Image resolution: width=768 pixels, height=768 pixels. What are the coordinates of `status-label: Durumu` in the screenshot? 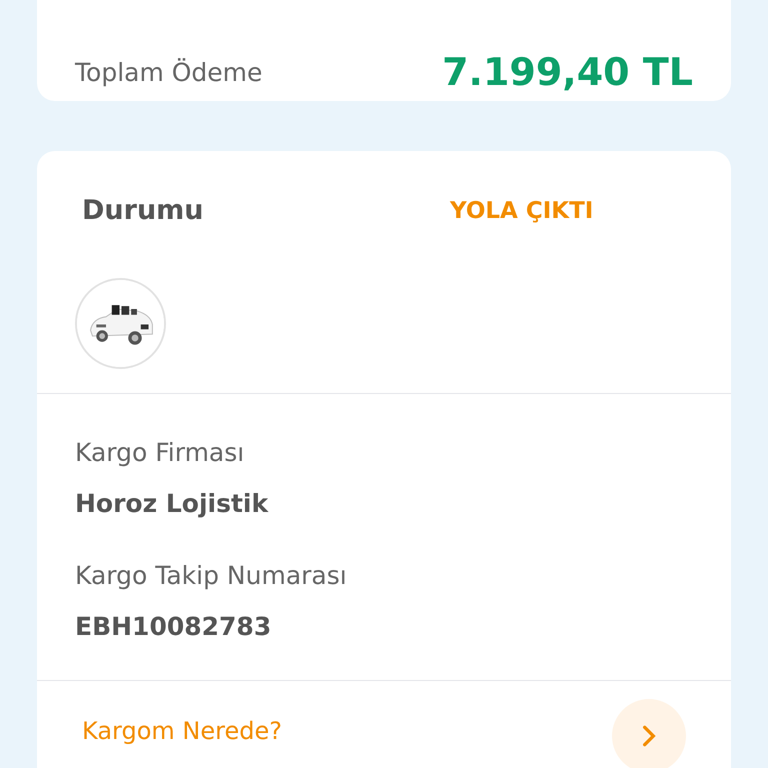 It's located at (143, 211).